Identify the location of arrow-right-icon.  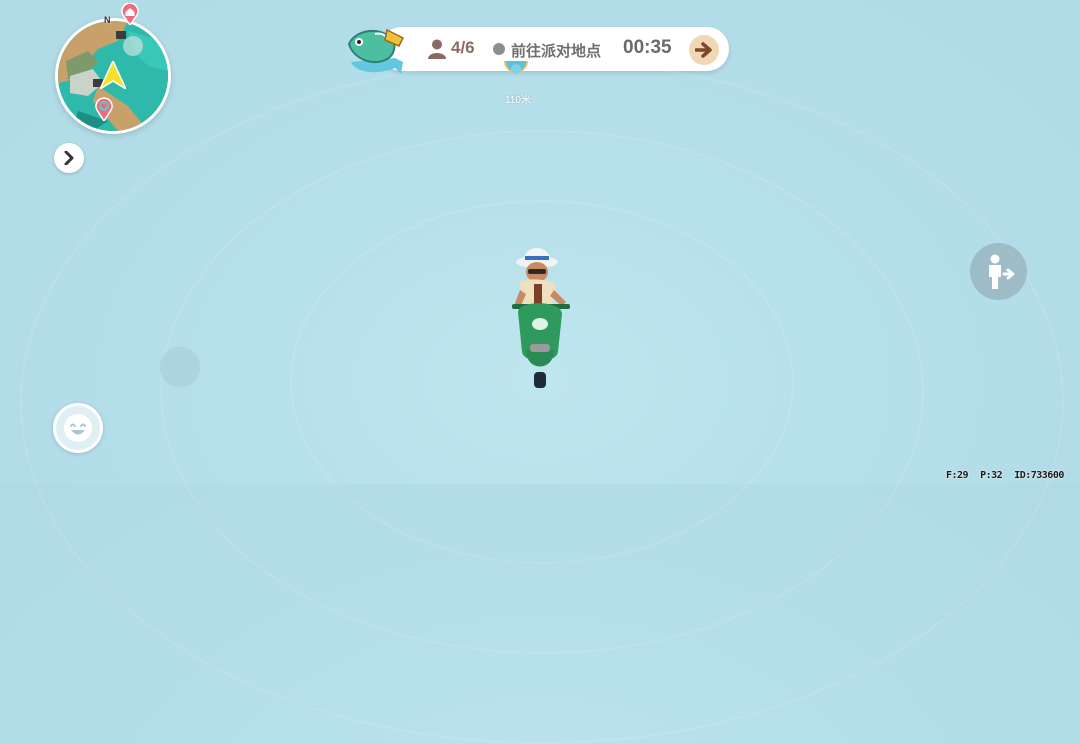
(703, 50).